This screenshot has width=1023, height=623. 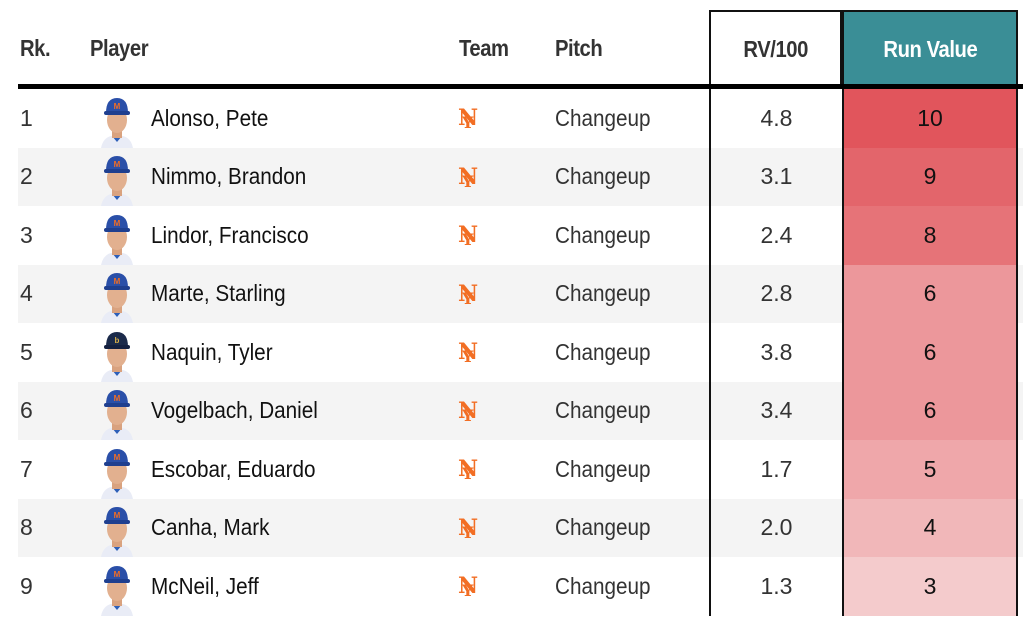 I want to click on run-value-cell: 9, so click(x=930, y=176).